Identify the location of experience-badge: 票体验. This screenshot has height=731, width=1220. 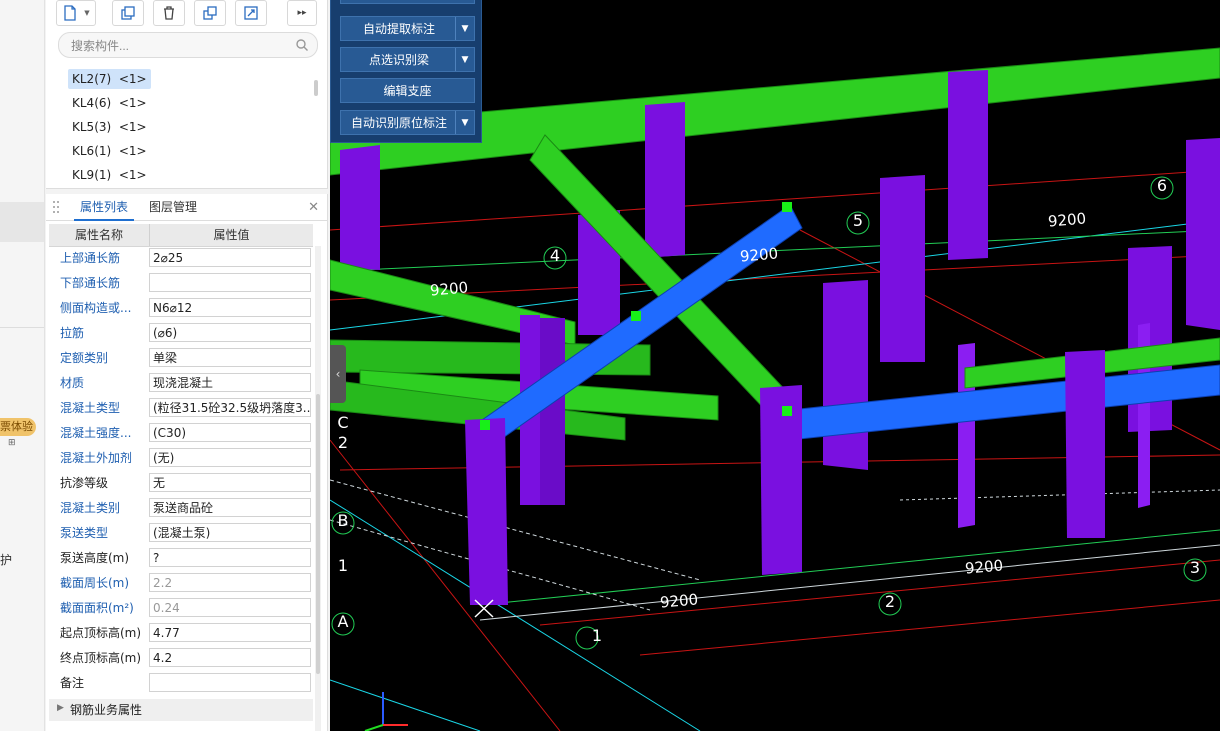
(18, 427).